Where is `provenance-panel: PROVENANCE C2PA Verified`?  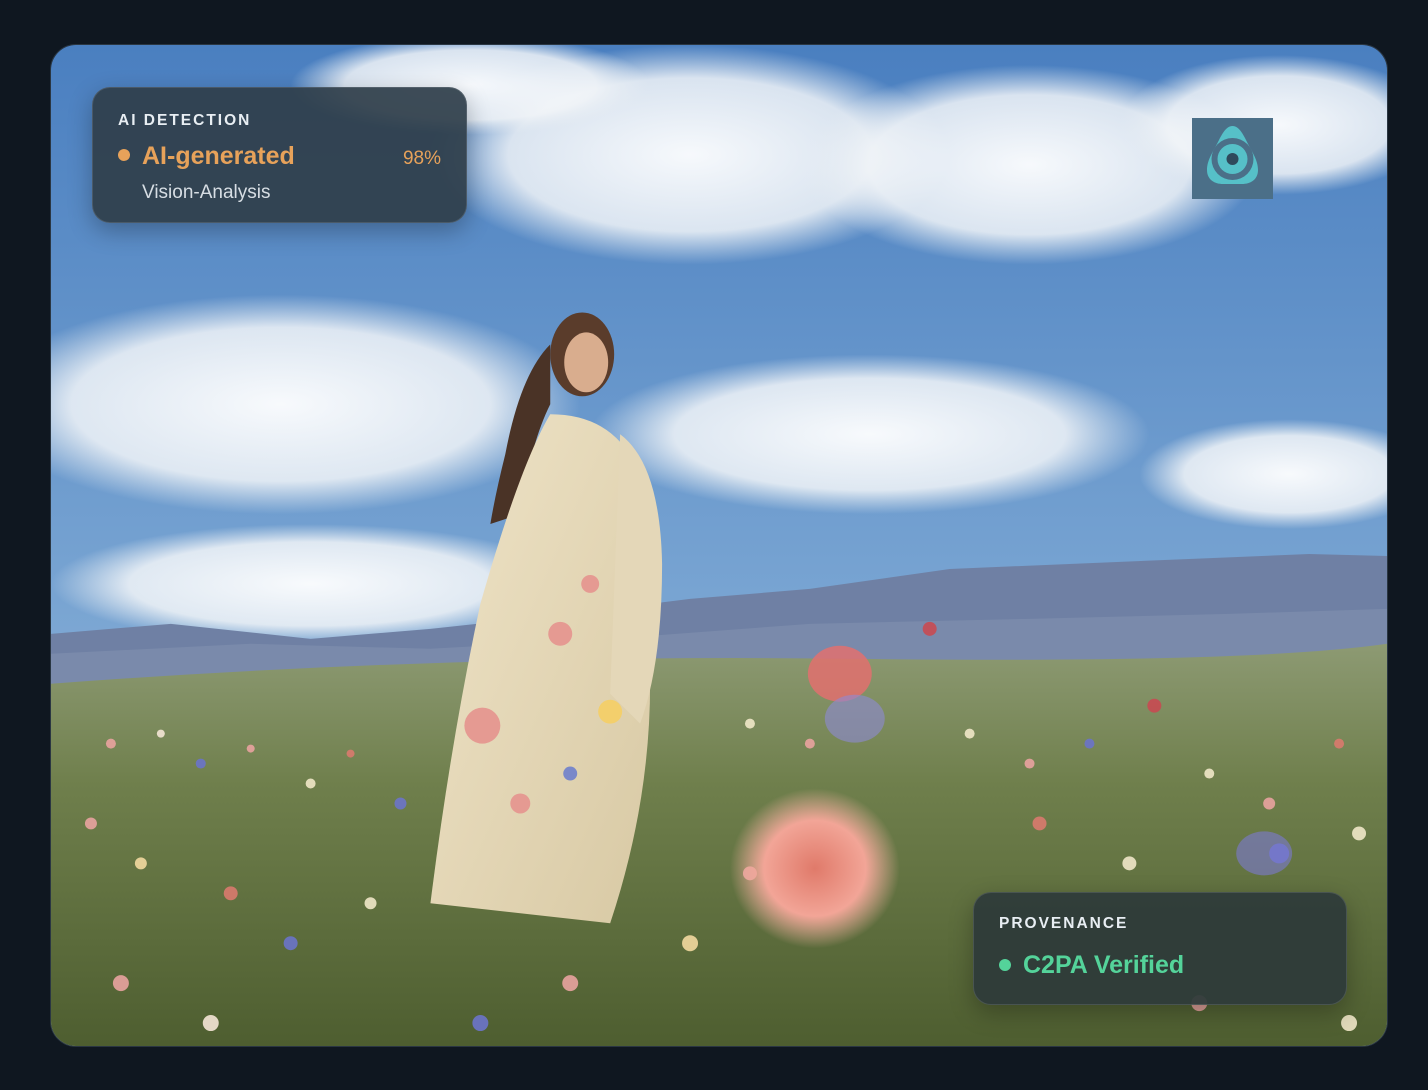 provenance-panel: PROVENANCE C2PA Verified is located at coordinates (1160, 948).